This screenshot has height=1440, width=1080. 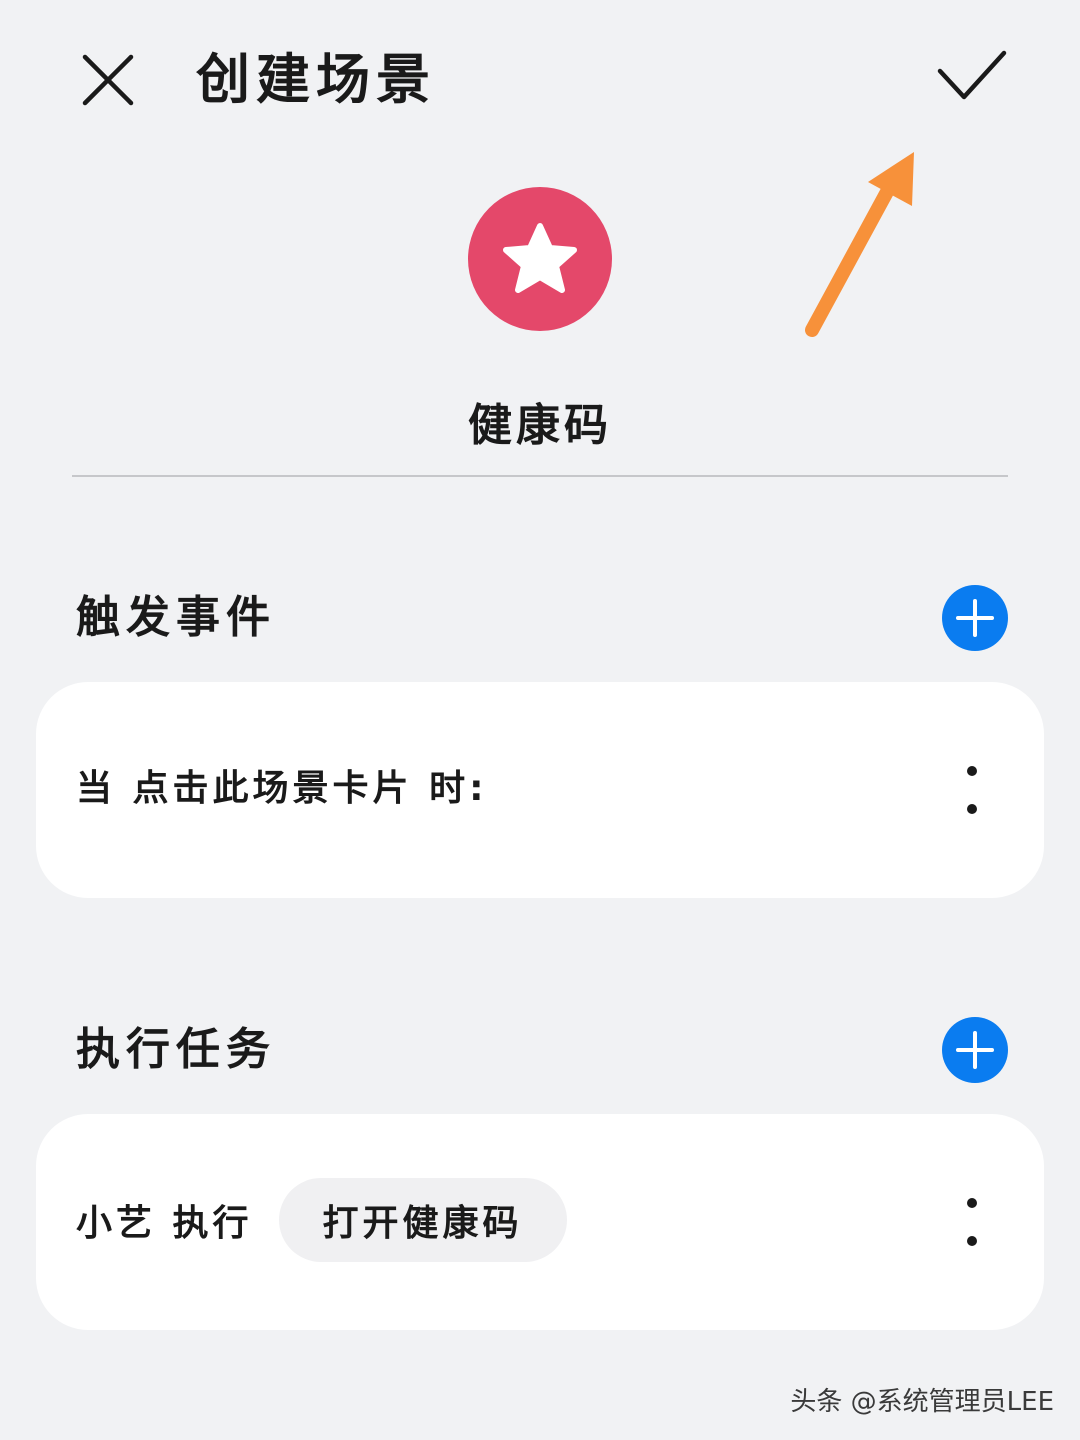 I want to click on scene-icon-button, so click(x=540, y=259).